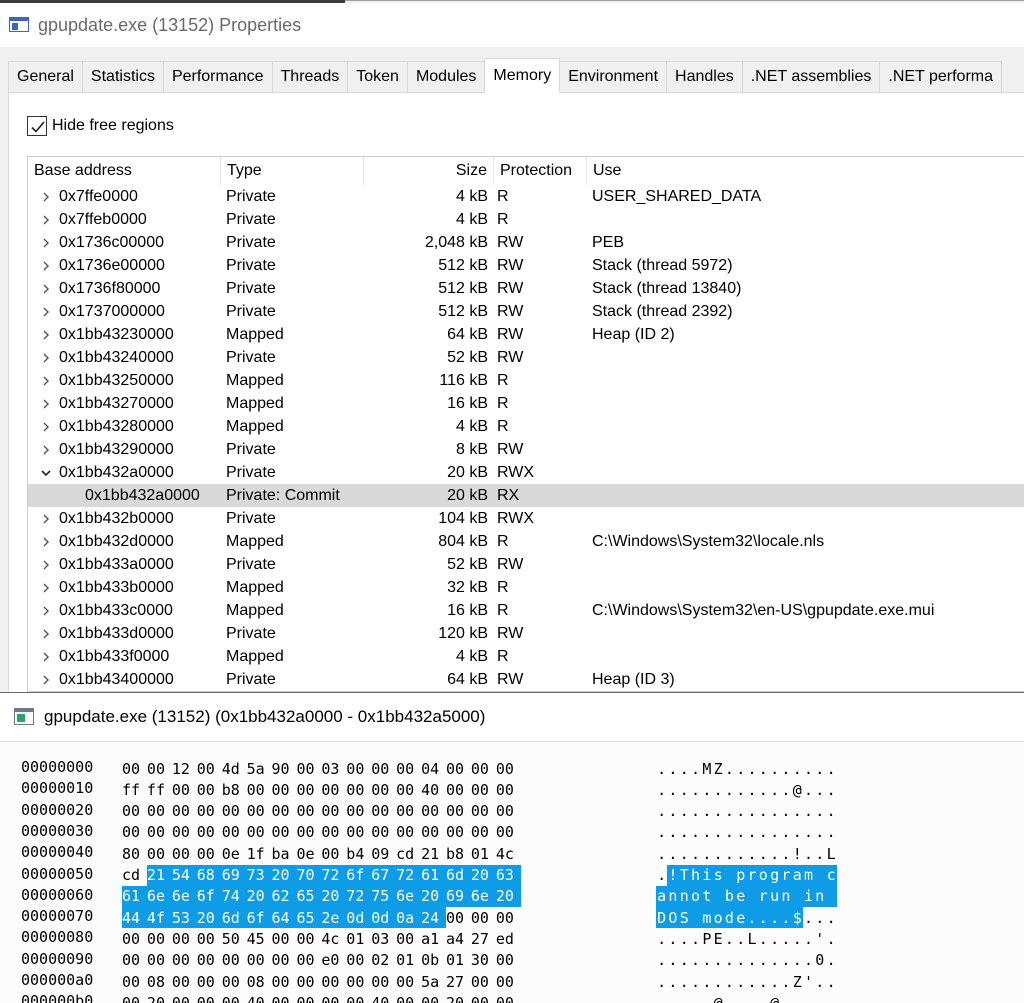  What do you see at coordinates (483, 960) in the screenshot?
I see `hex-byte: 30` at bounding box center [483, 960].